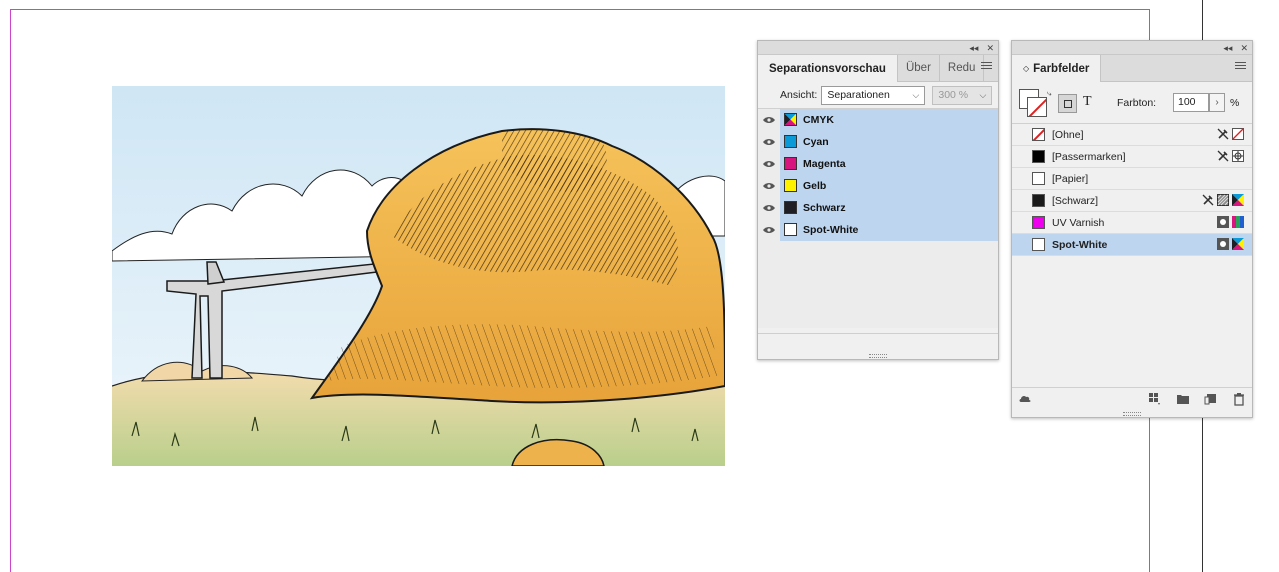  I want to click on registration-icon, so click(1238, 156).